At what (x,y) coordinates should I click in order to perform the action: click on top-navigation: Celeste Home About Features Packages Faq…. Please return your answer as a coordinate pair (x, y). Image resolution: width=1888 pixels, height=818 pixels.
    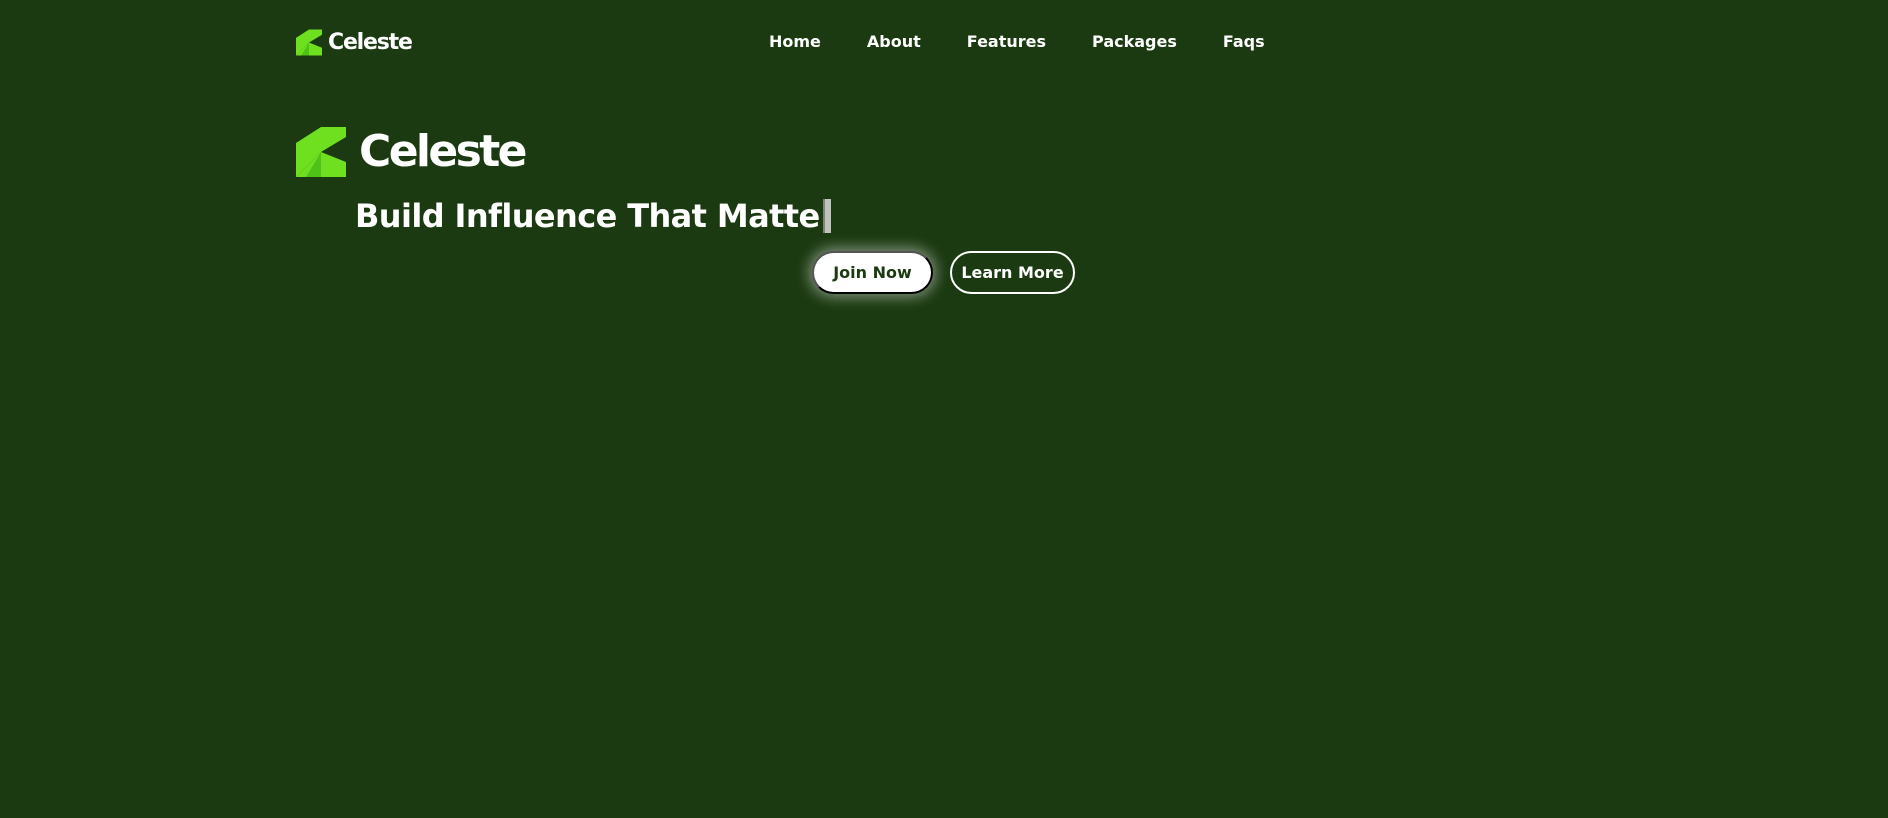
    Looking at the image, I should click on (944, 43).